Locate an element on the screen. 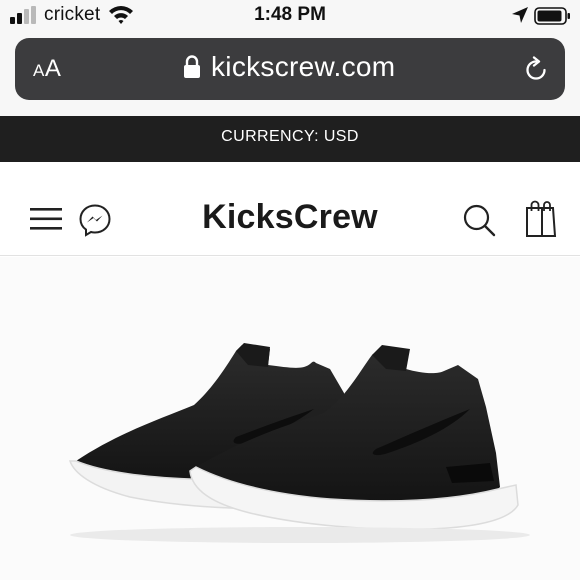  text-size-button: AA is located at coordinates (47, 69).